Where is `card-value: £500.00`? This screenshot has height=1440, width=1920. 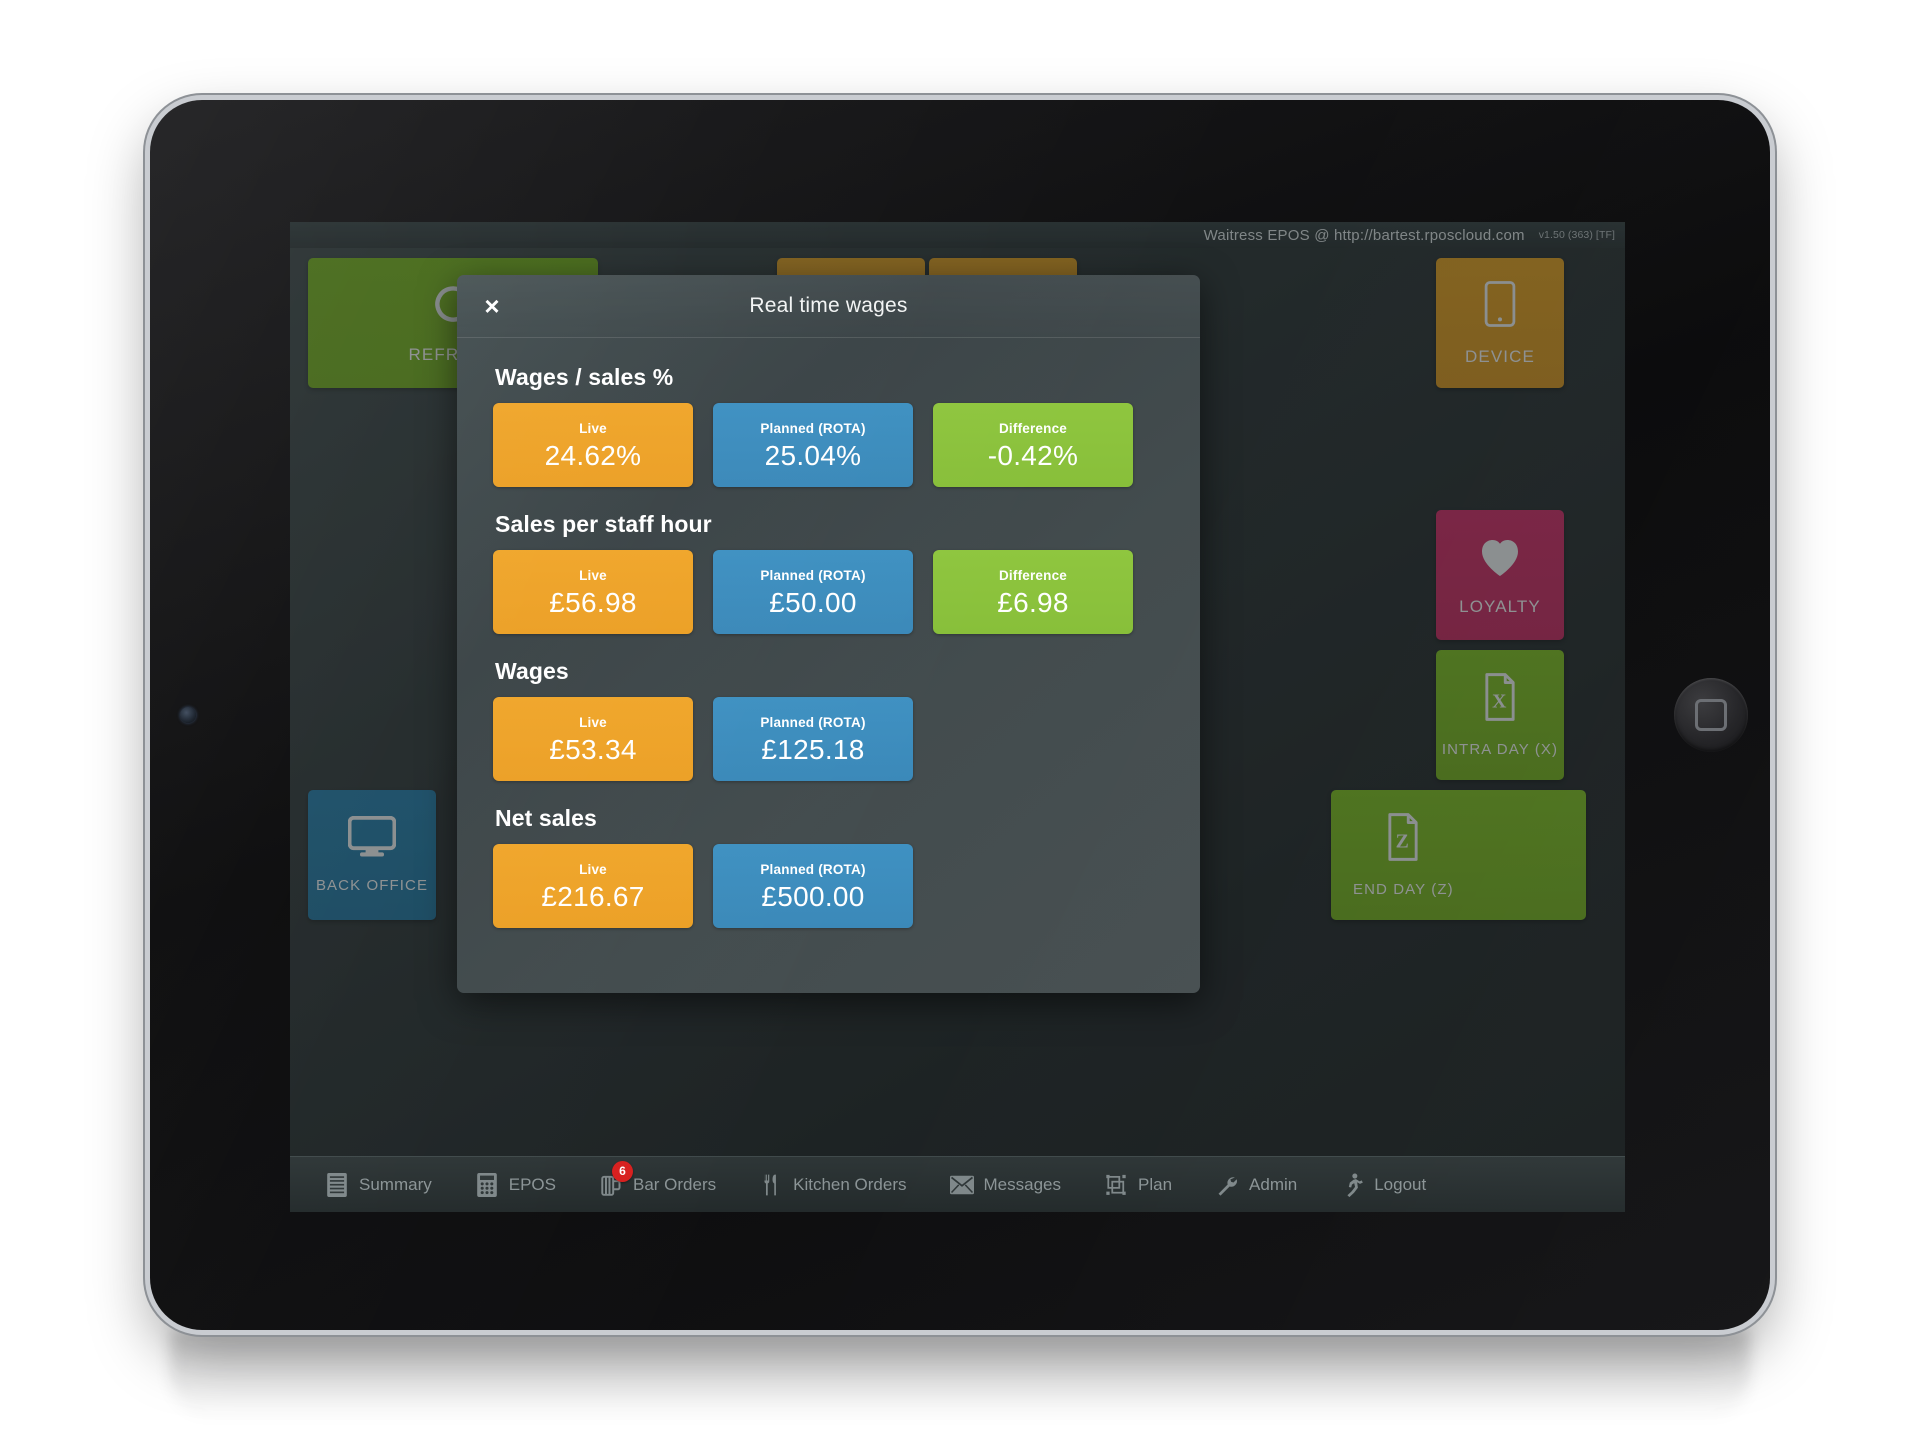 card-value: £500.00 is located at coordinates (813, 896).